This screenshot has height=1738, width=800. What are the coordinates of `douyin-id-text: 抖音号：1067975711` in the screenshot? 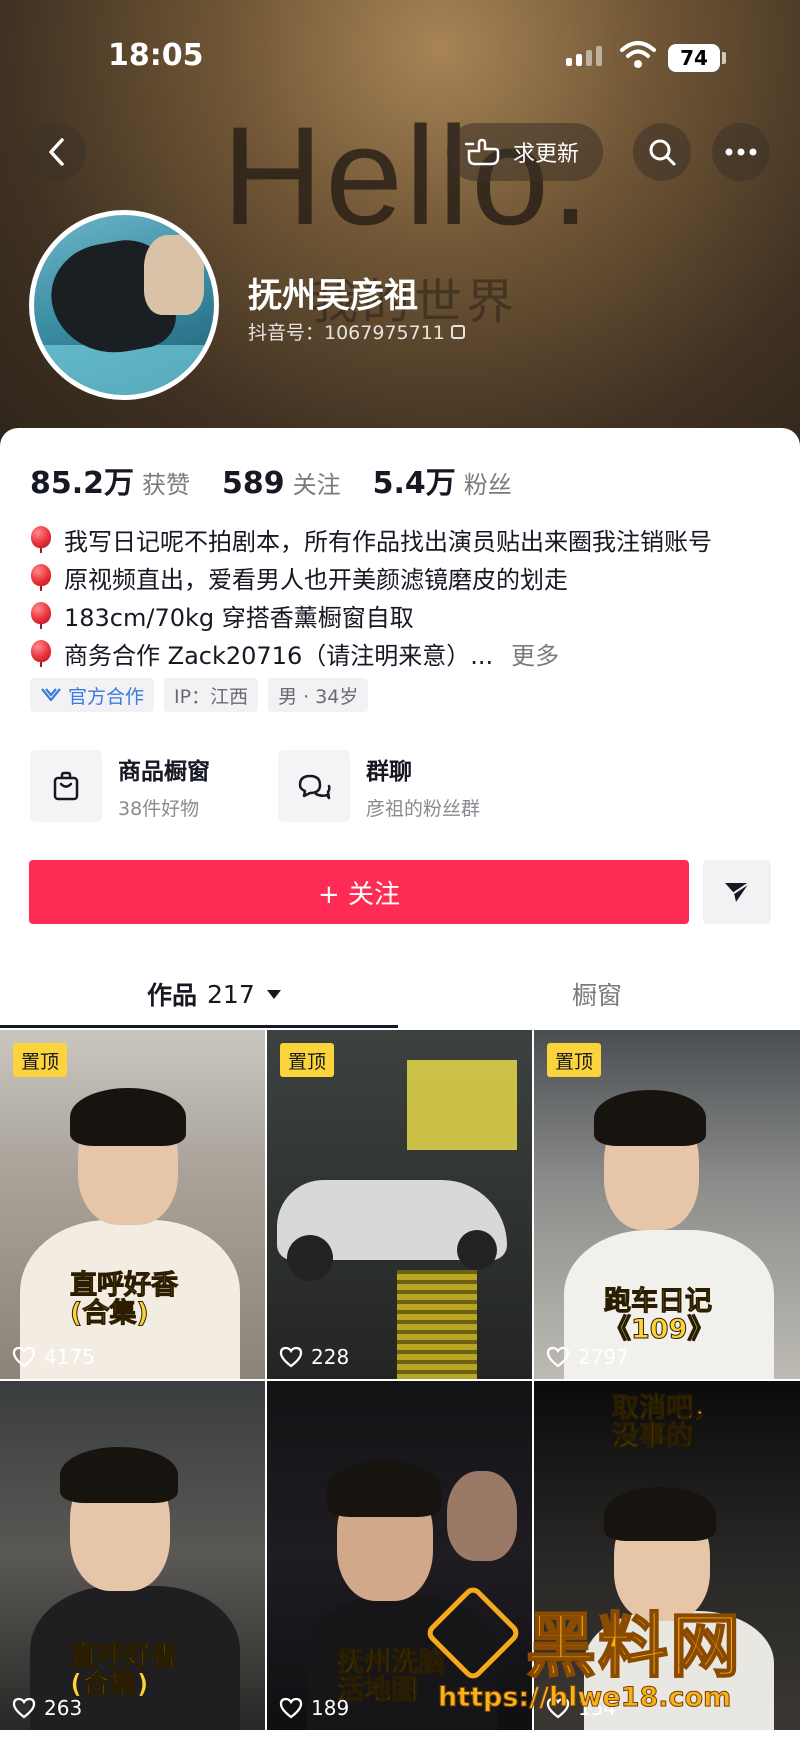 It's located at (346, 333).